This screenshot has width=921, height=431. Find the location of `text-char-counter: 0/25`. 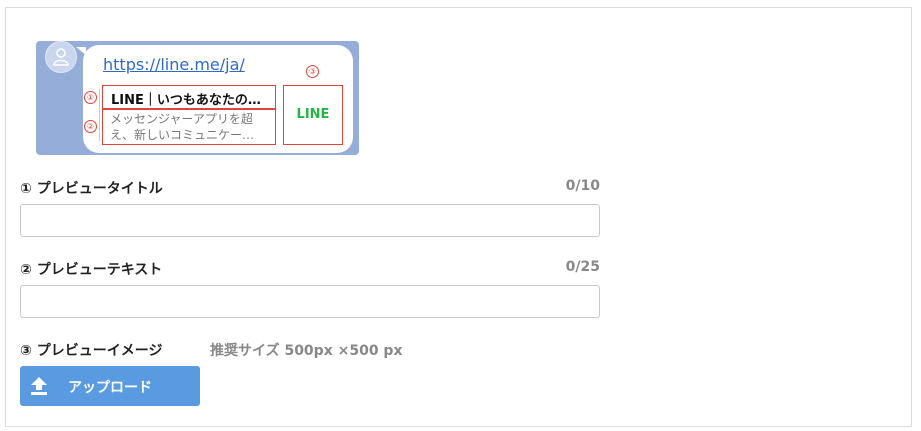

text-char-counter: 0/25 is located at coordinates (582, 267).